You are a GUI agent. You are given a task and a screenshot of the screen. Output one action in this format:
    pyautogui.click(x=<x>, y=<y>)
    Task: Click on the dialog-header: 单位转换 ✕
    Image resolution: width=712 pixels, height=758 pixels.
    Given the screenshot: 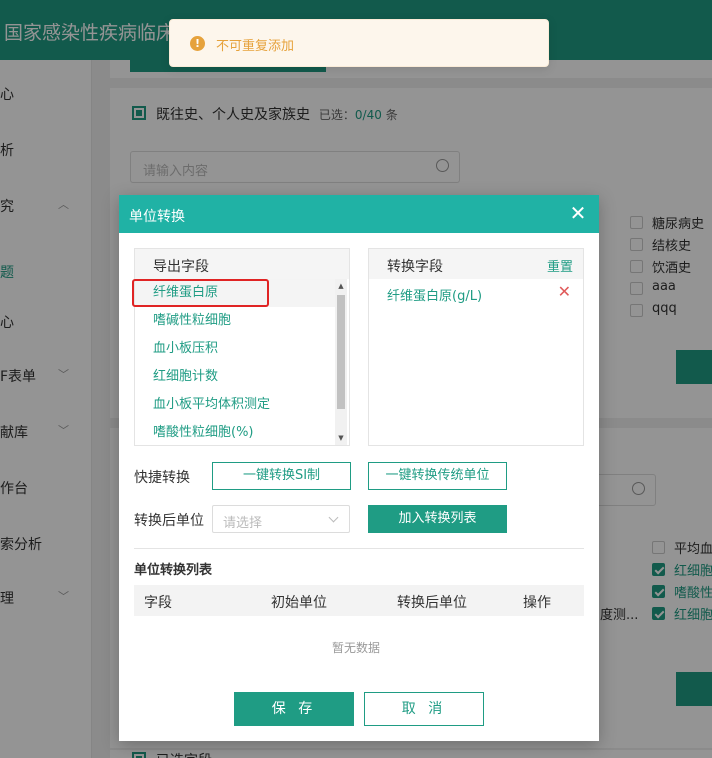 What is the action you would take?
    pyautogui.click(x=359, y=214)
    